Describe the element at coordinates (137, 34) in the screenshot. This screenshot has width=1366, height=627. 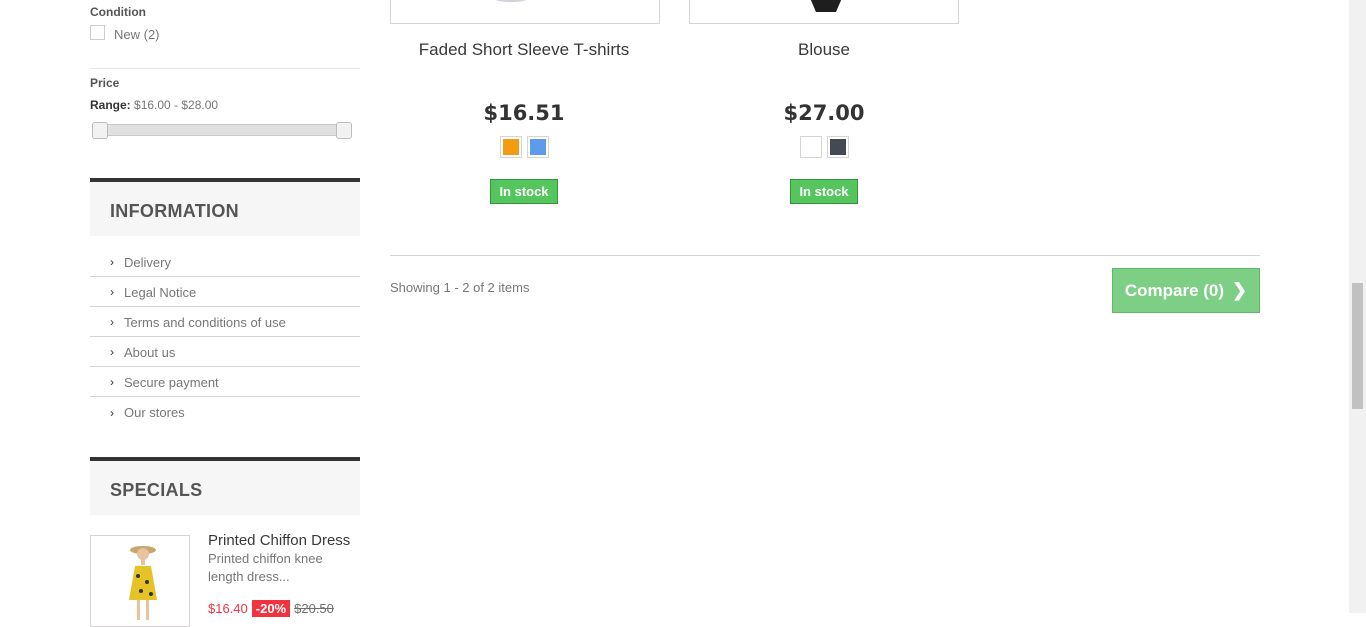
I see `condition-new-label: New (2)` at that location.